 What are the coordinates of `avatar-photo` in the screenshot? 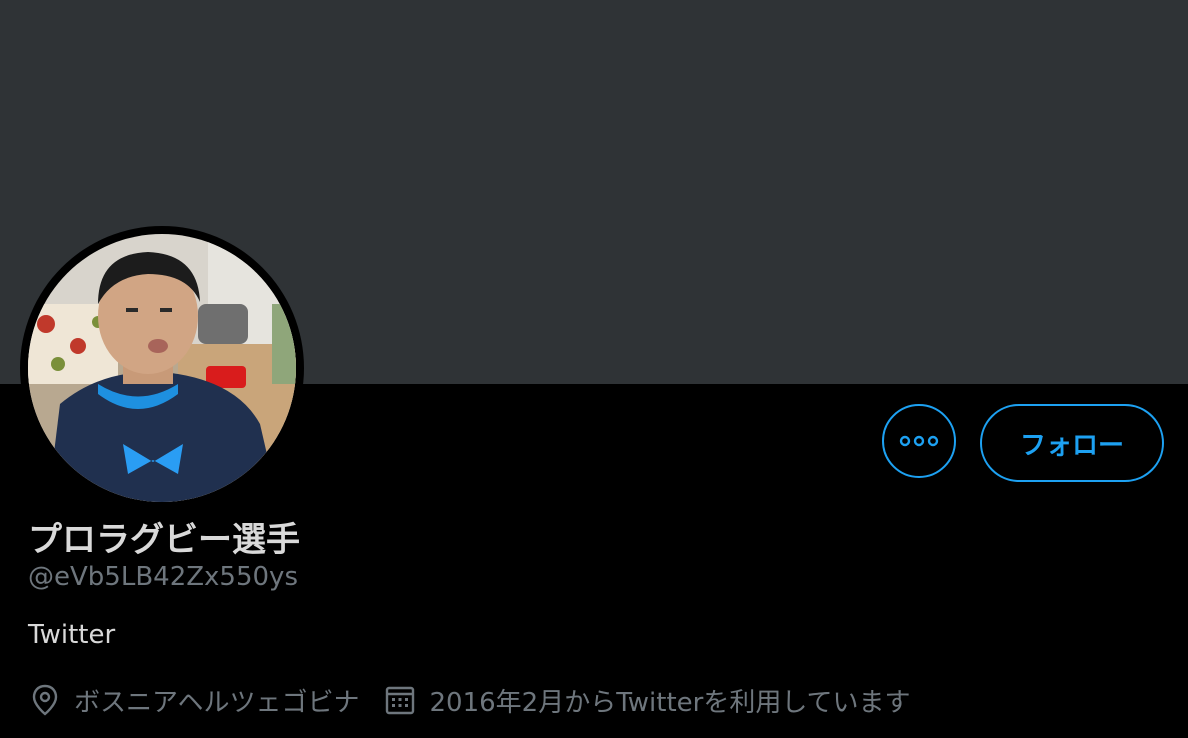 It's located at (162, 368).